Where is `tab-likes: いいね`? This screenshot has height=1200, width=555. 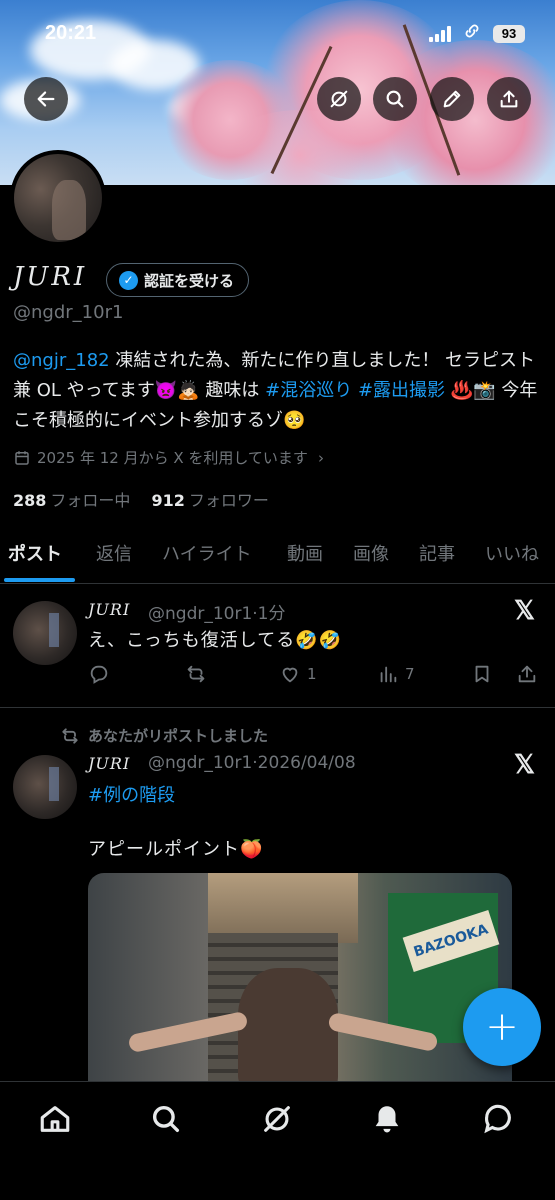
tab-likes: いいね is located at coordinates (512, 553).